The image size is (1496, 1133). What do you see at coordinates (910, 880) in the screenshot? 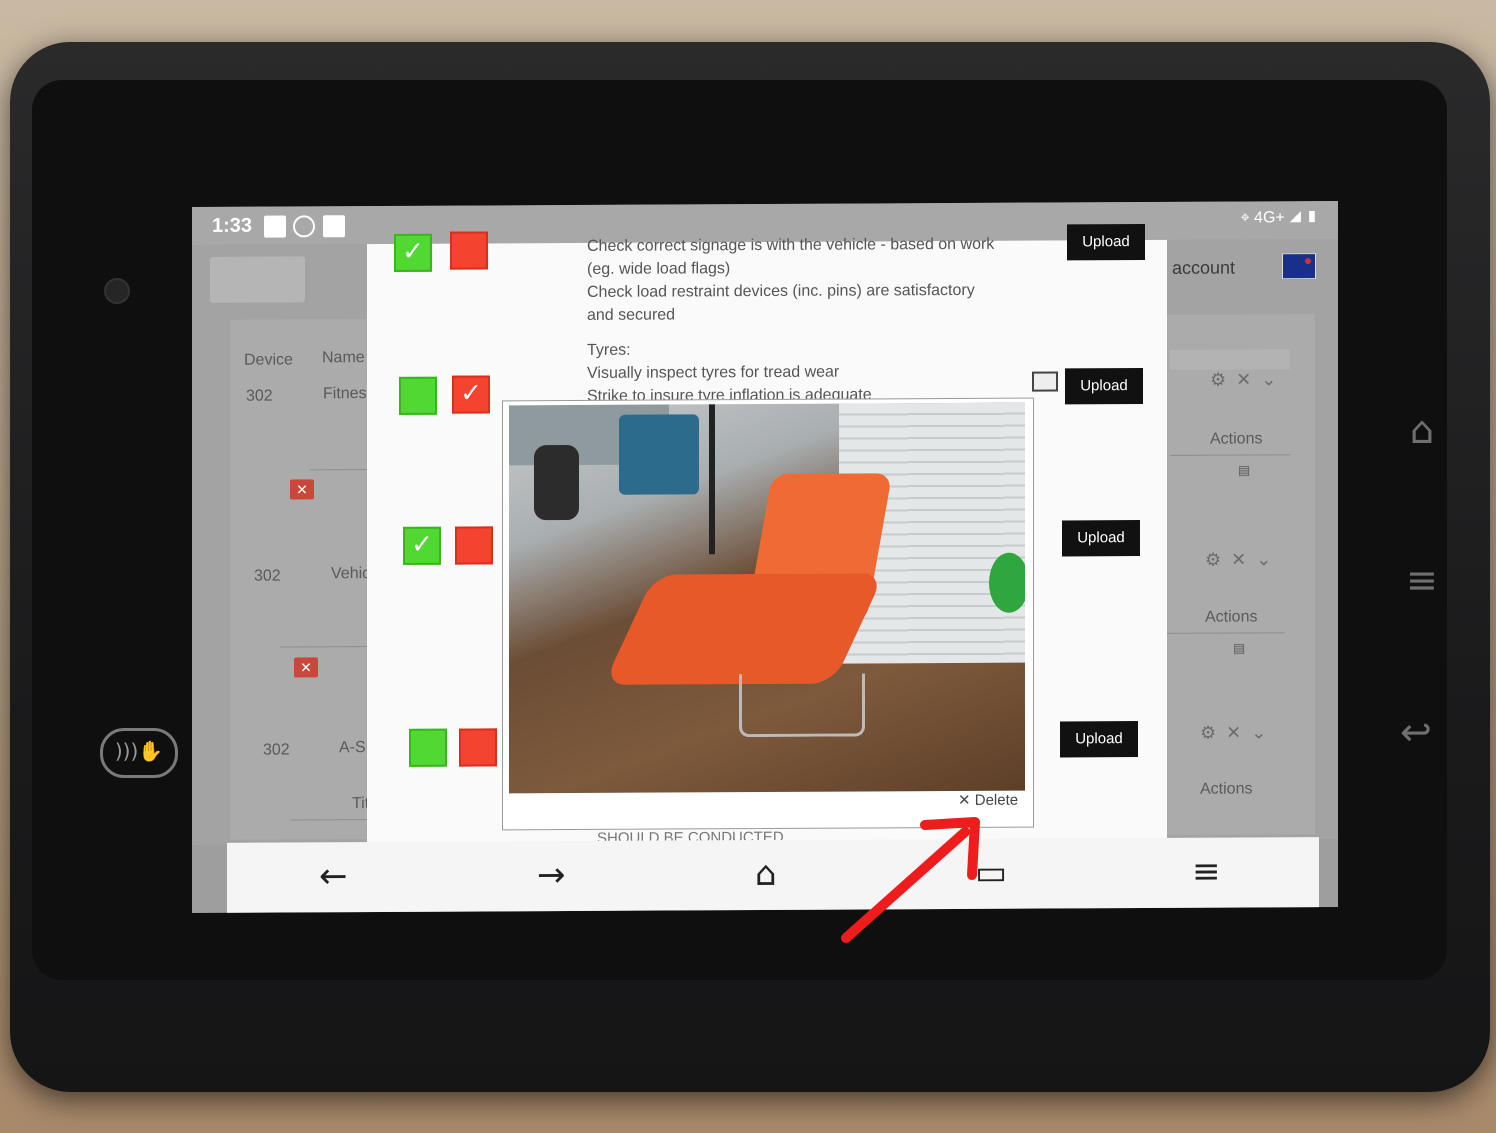
I see `annotation-arrow-icon` at bounding box center [910, 880].